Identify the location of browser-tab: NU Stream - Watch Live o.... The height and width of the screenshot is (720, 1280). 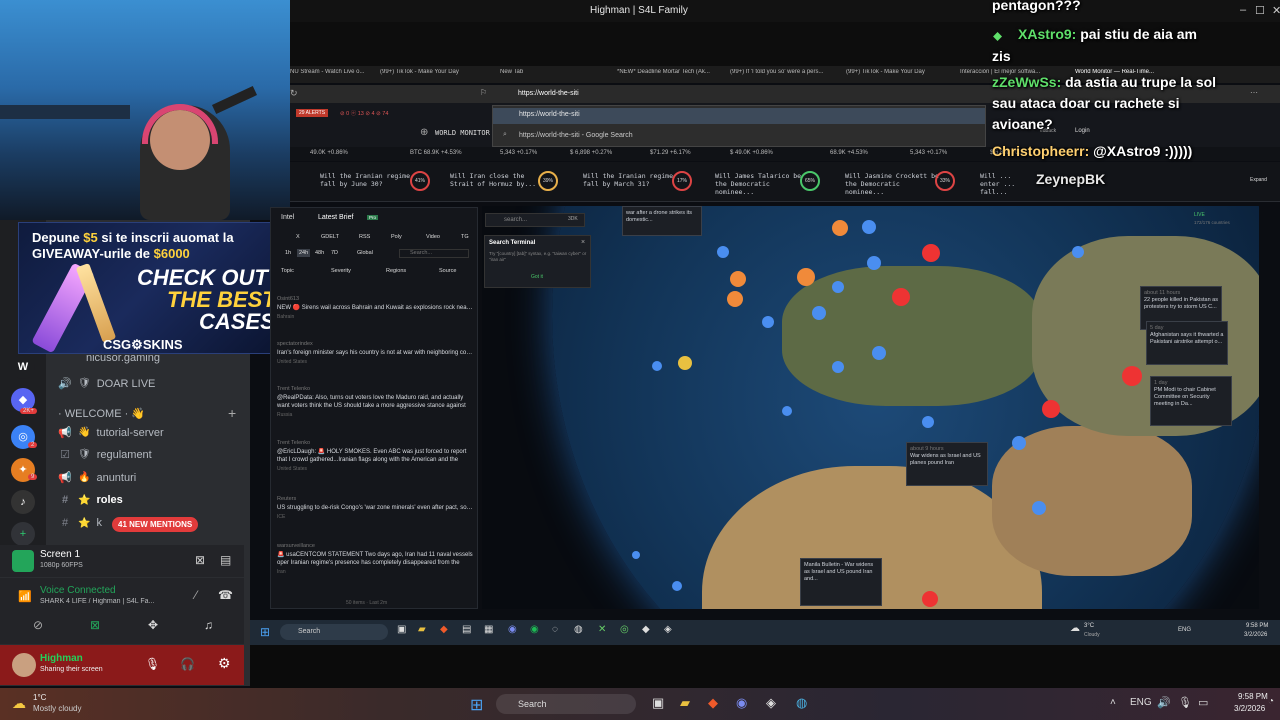
(330, 72).